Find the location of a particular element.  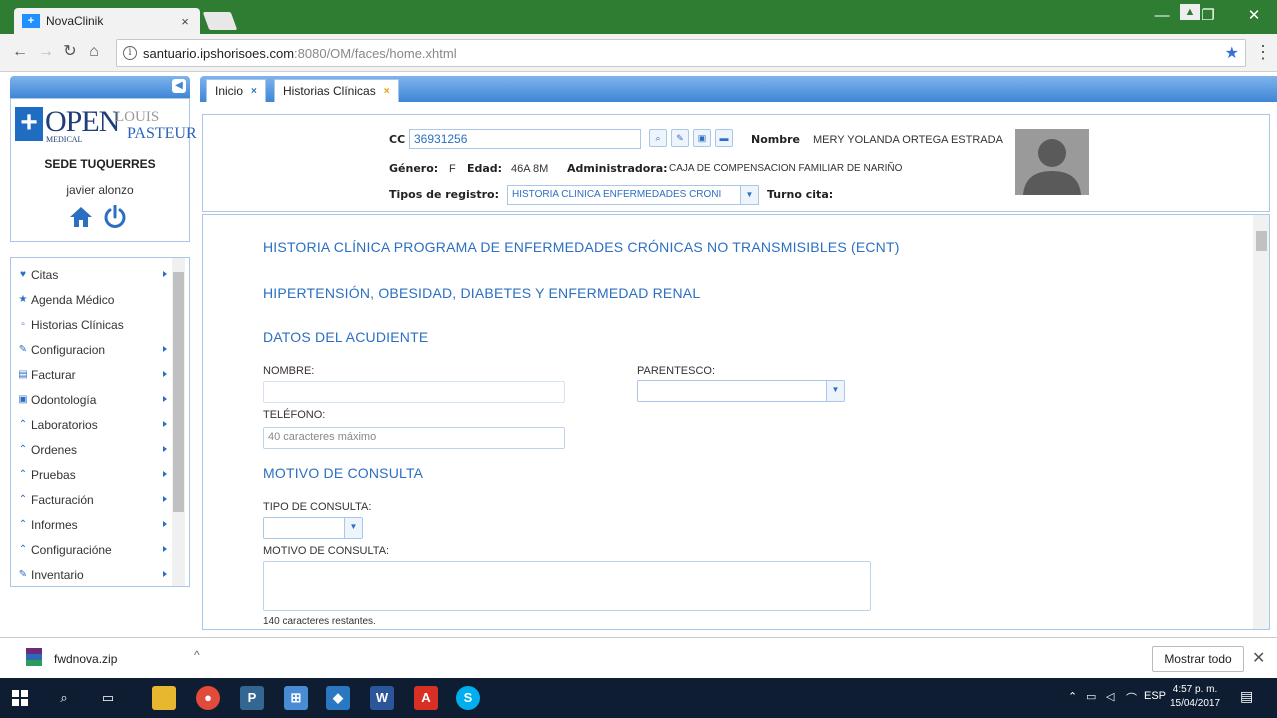

network-app-icon: ⊞ is located at coordinates (296, 698).